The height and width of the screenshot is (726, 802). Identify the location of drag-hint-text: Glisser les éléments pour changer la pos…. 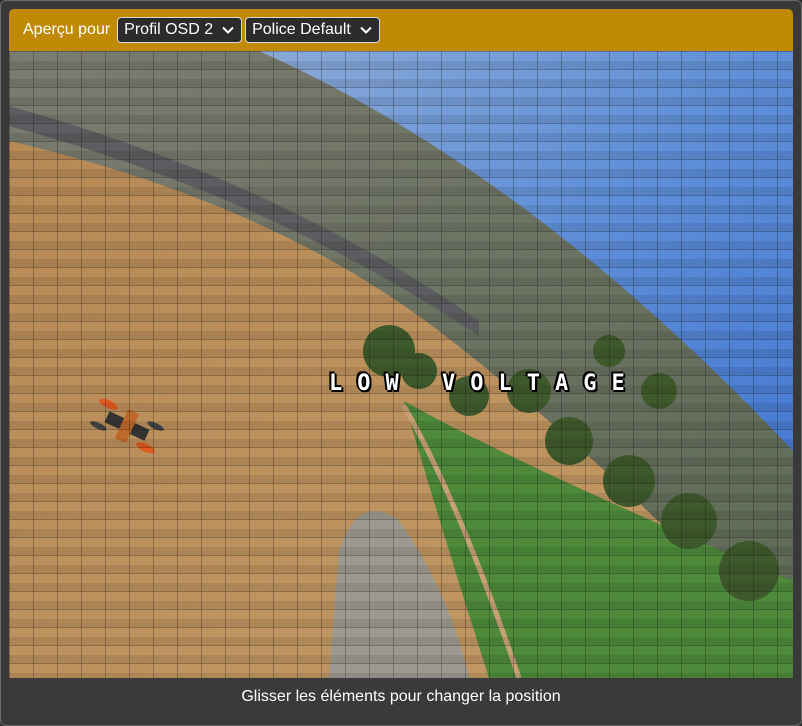
(401, 696).